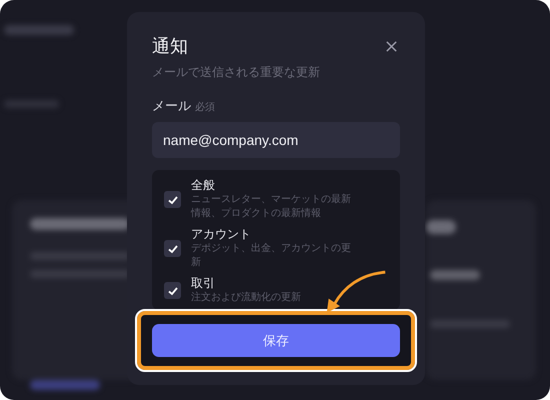 The width and height of the screenshot is (550, 400). What do you see at coordinates (221, 234) in the screenshot?
I see `option-title: アカウント` at bounding box center [221, 234].